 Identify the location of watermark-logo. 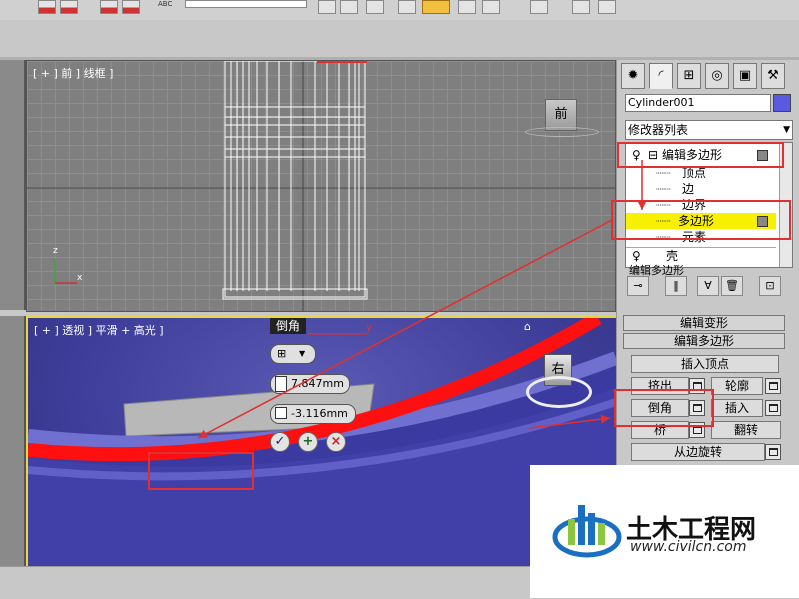
(587, 531).